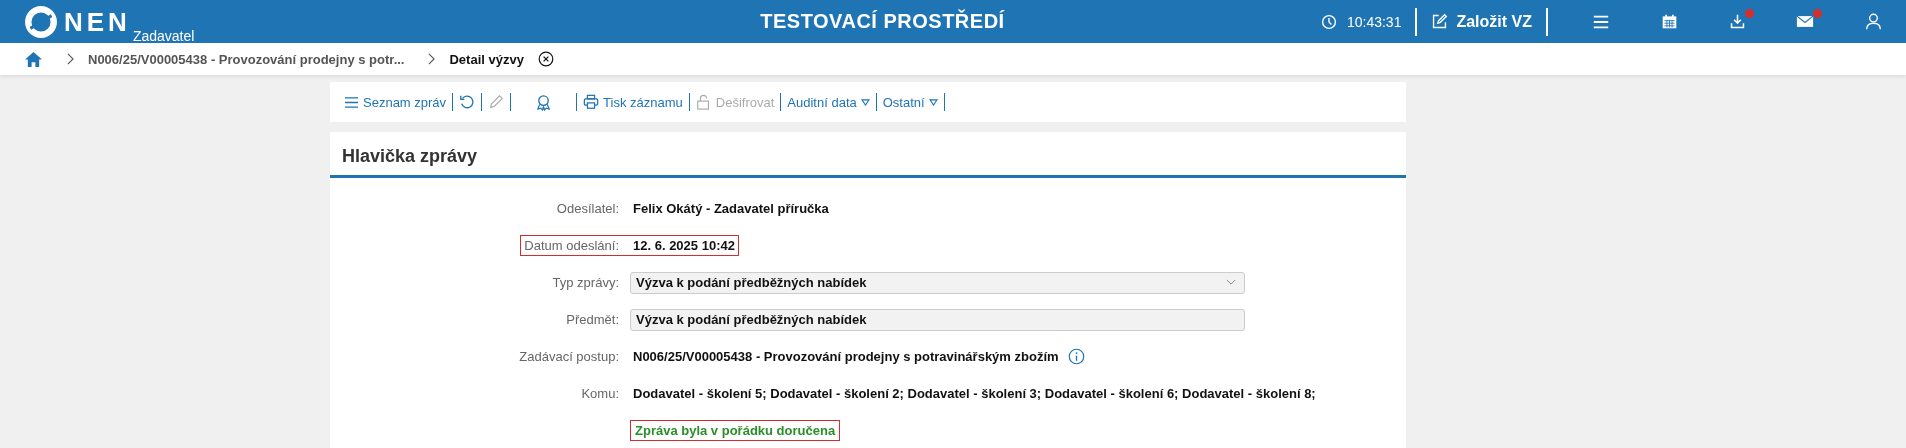 Image resolution: width=1906 pixels, height=448 pixels. What do you see at coordinates (937, 282) in the screenshot?
I see `message-type-select: Výzva k podání předběžných nabídek` at bounding box center [937, 282].